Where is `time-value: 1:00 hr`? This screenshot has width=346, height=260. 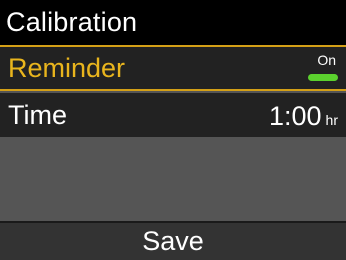 time-value: 1:00 hr is located at coordinates (303, 116).